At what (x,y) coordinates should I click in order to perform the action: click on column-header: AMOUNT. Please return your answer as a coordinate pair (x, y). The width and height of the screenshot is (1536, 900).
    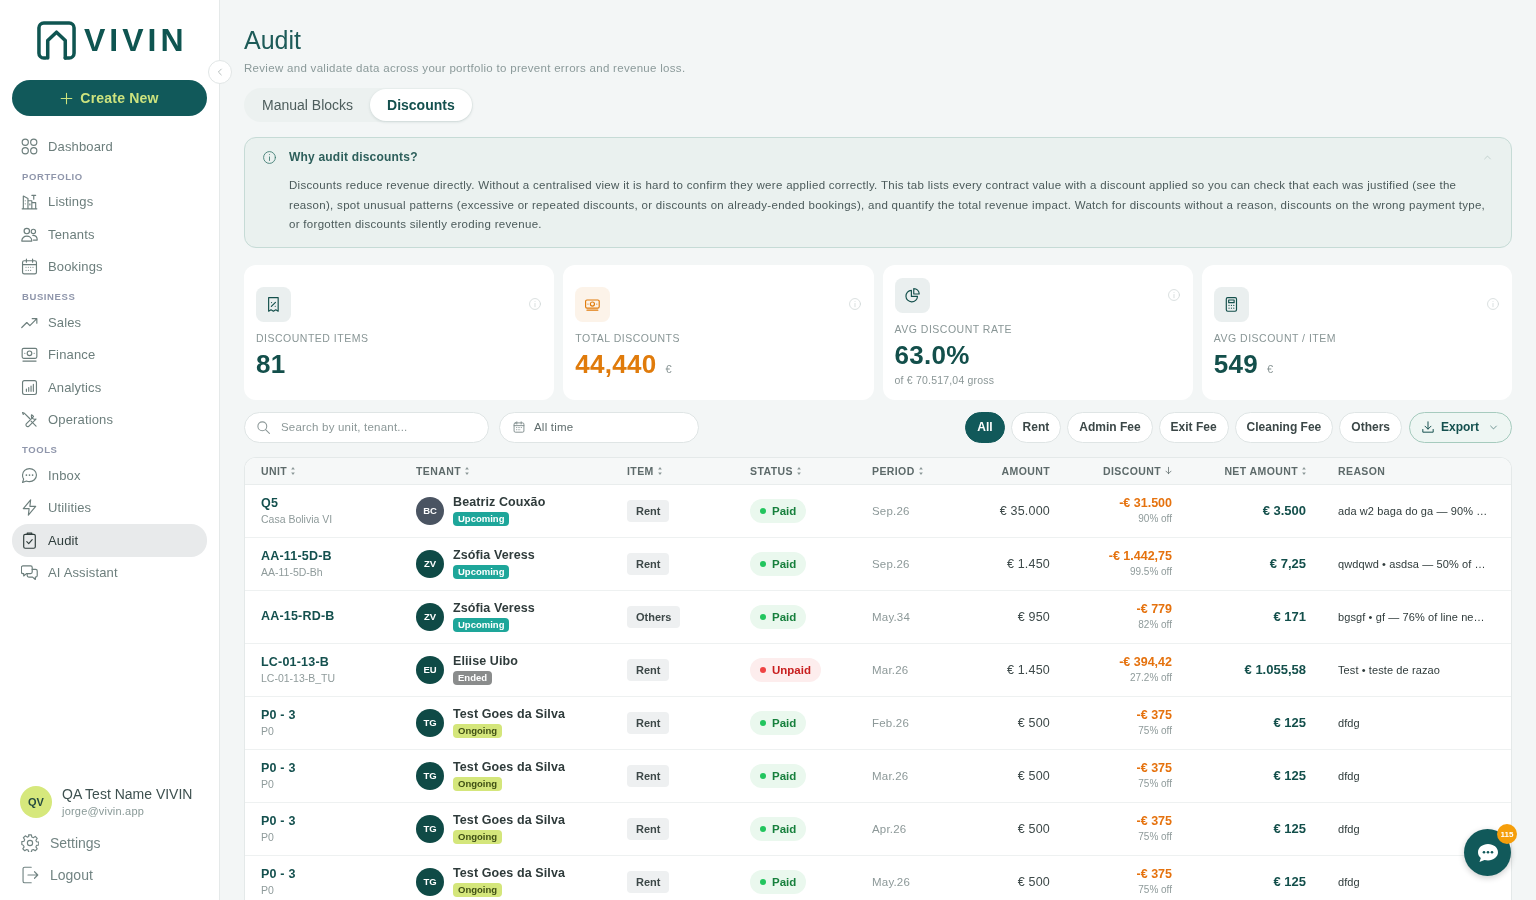
    Looking at the image, I should click on (1025, 470).